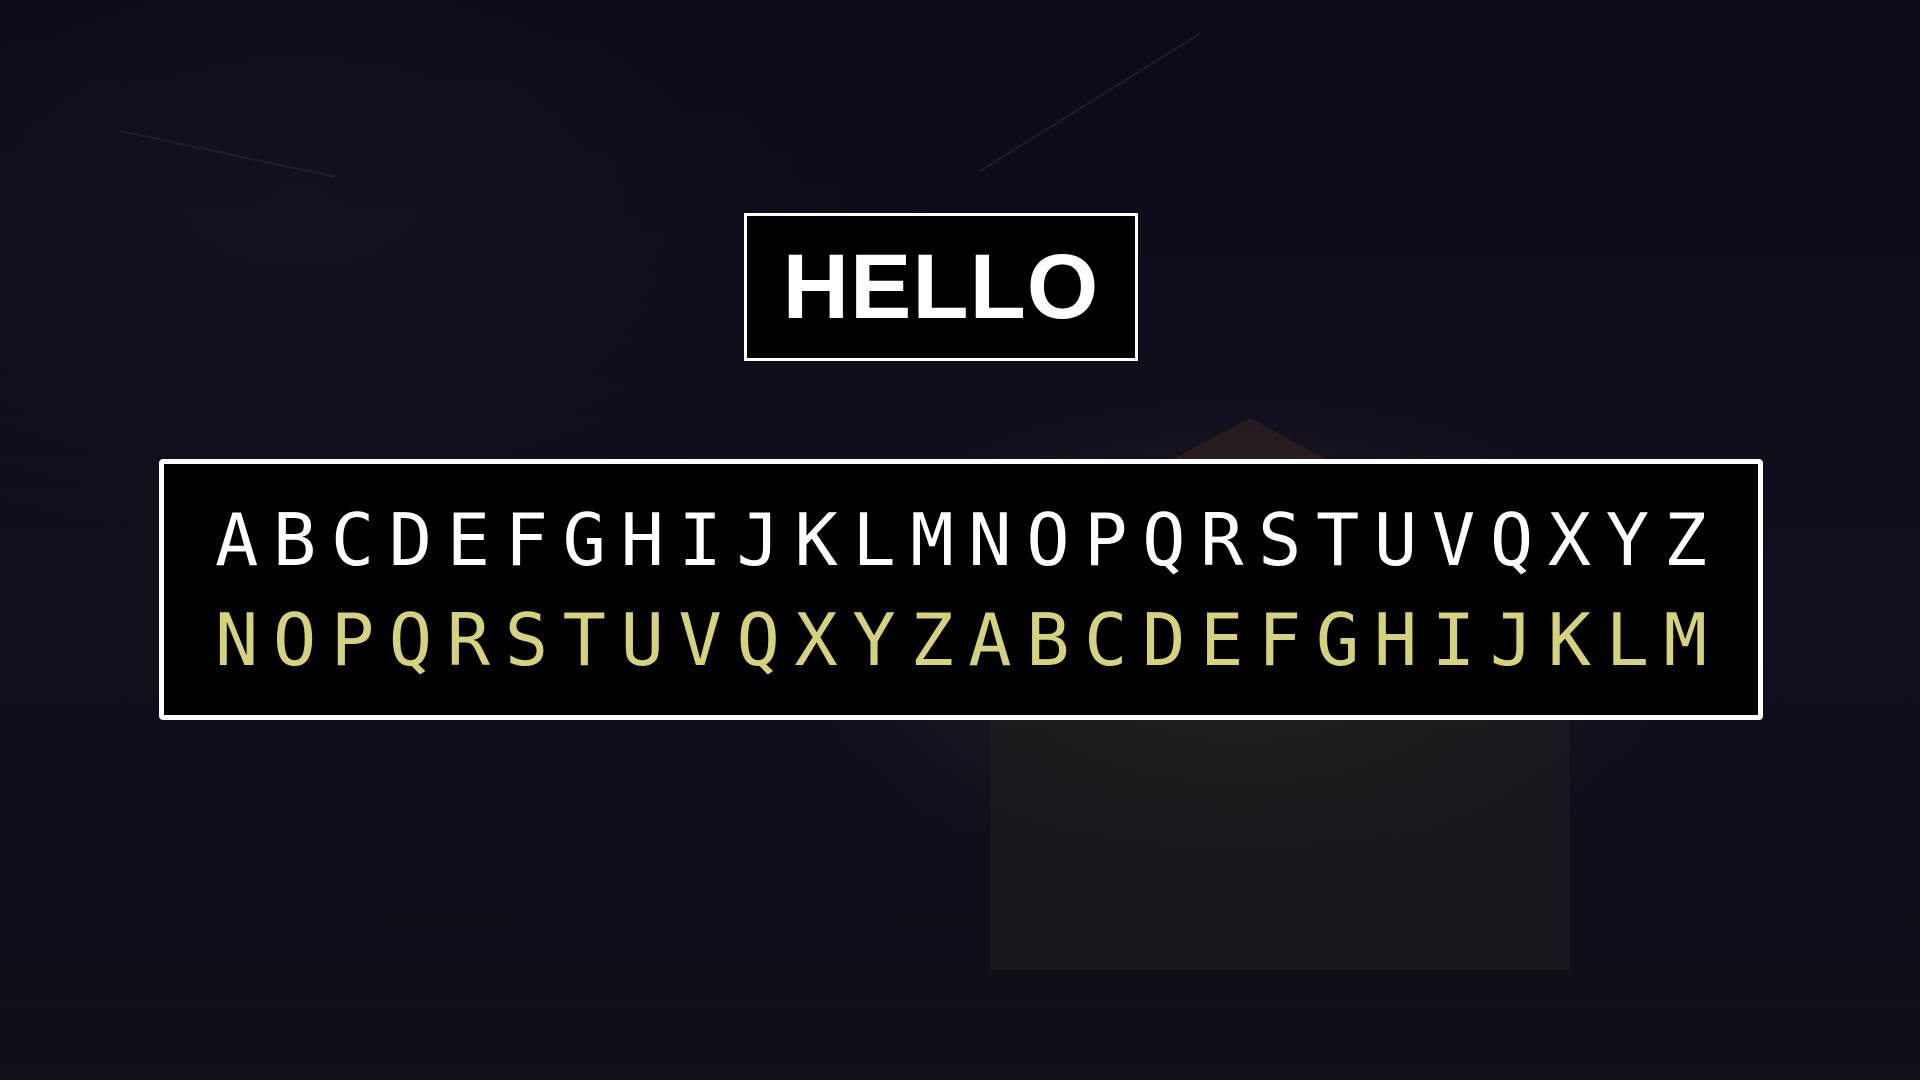  I want to click on plain-alphabet-row: ABCDEFGHIJKLMNOPQRSTUVQXYZ, so click(968, 539).